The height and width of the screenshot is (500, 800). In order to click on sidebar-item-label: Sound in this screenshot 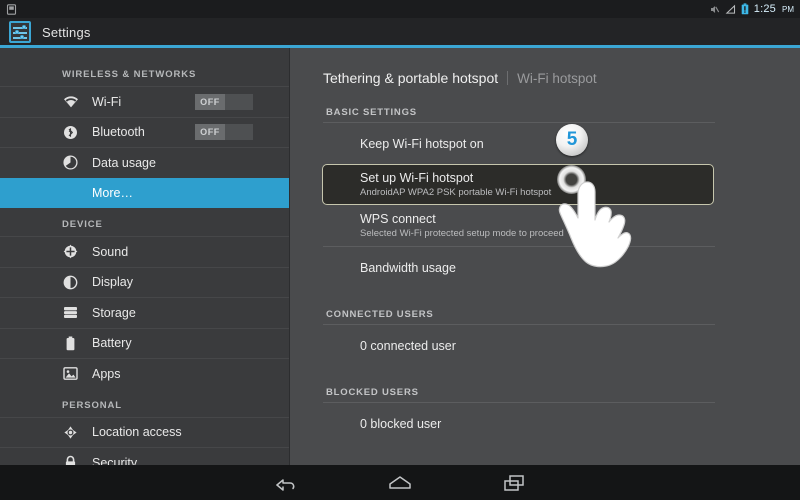, I will do `click(110, 251)`.